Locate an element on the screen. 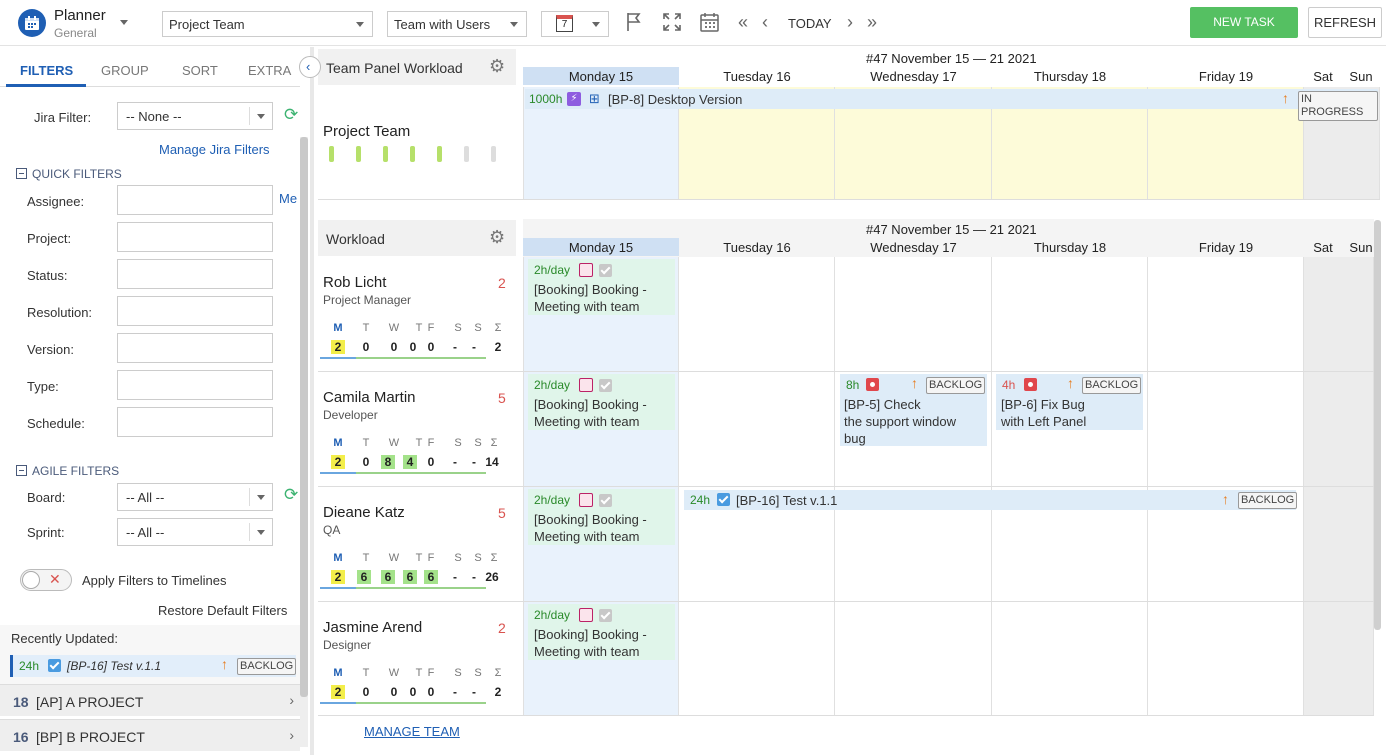 The height and width of the screenshot is (755, 1386). user-role: Project Manager is located at coordinates (367, 300).